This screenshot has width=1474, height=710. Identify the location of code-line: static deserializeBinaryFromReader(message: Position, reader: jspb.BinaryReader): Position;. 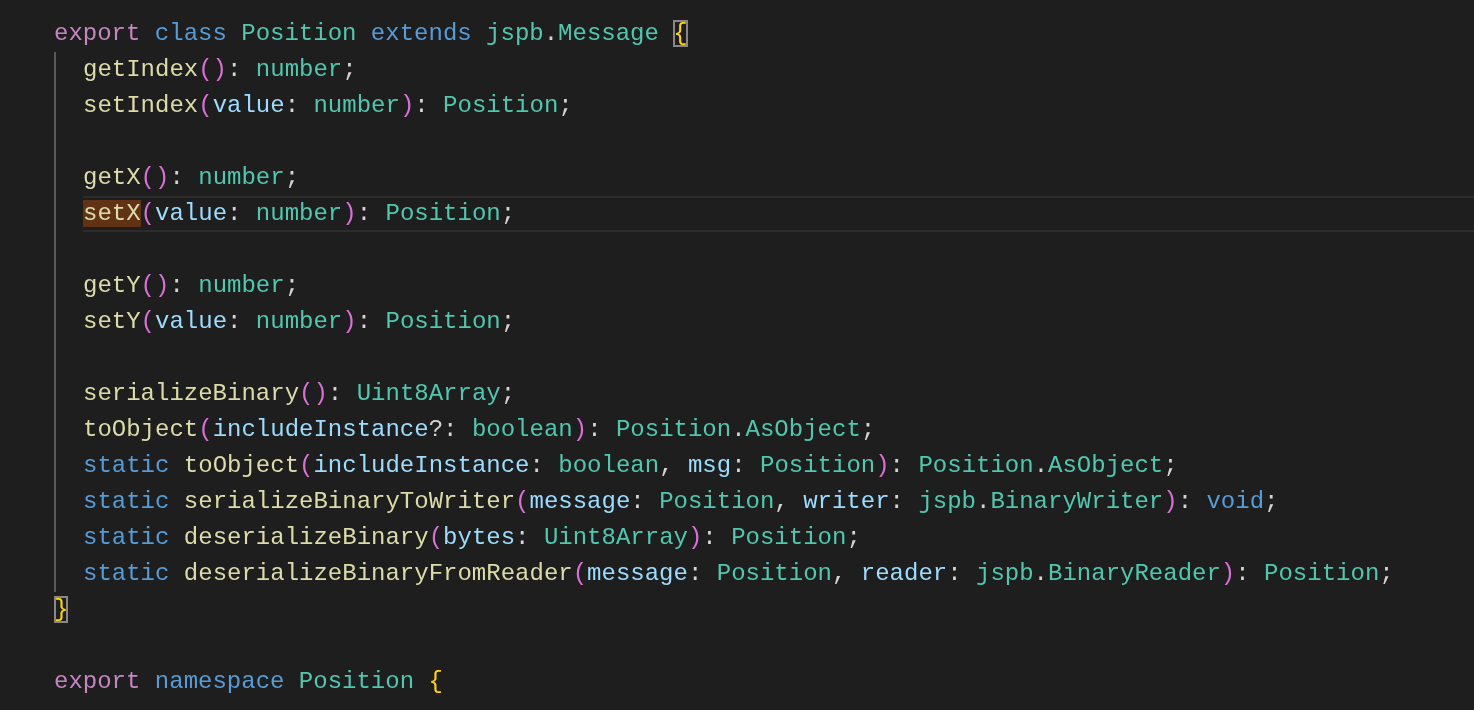
(739, 574).